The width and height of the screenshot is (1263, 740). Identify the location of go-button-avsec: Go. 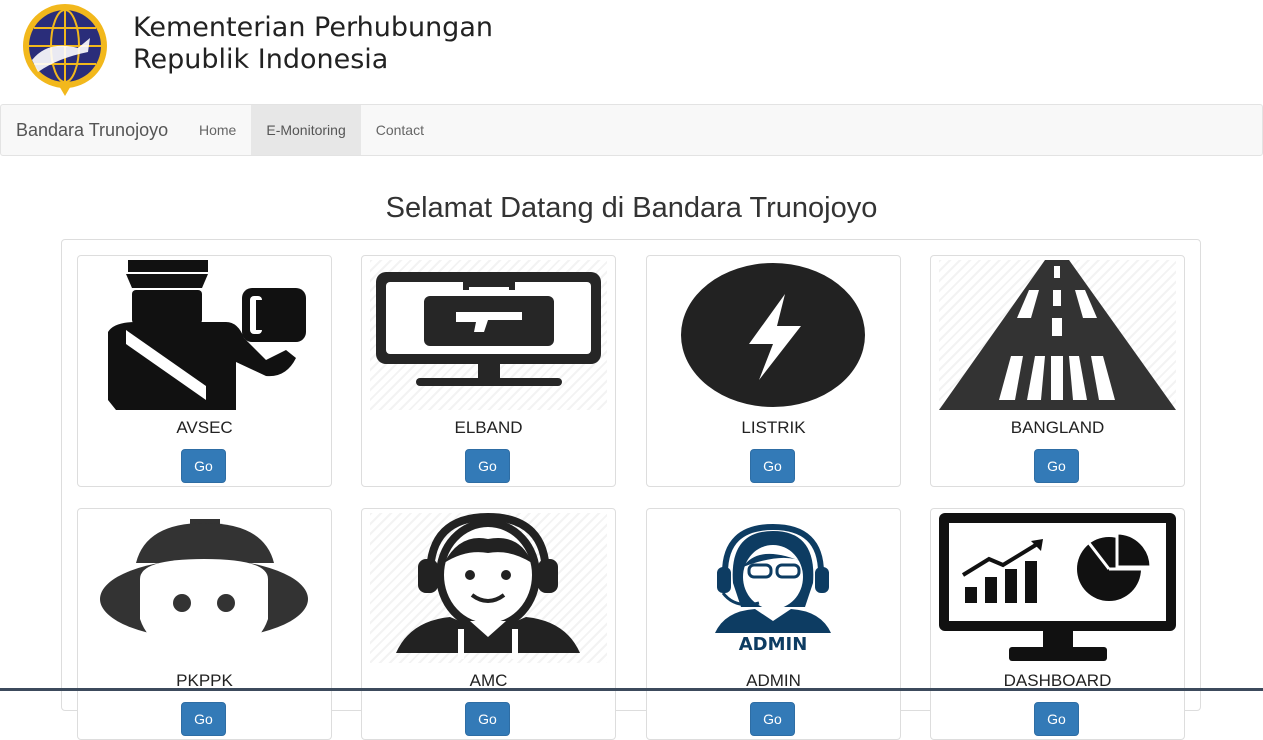
(203, 466).